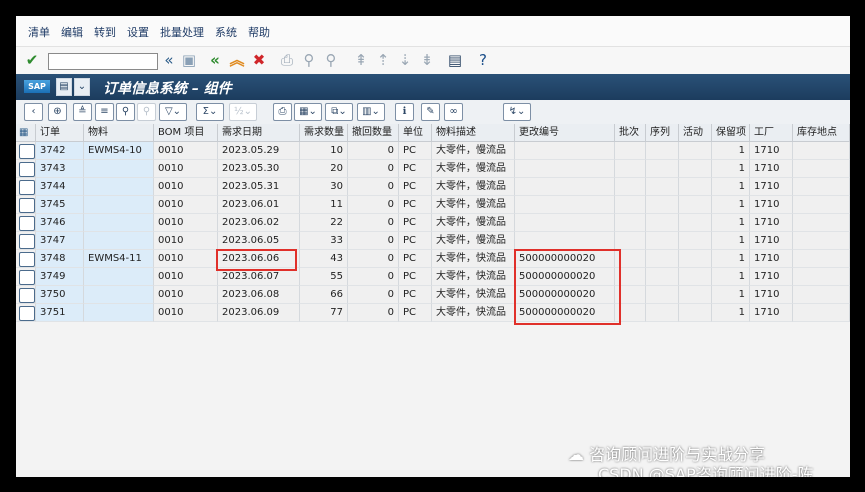  What do you see at coordinates (72, 32) in the screenshot?
I see `menu-edit: 编辑` at bounding box center [72, 32].